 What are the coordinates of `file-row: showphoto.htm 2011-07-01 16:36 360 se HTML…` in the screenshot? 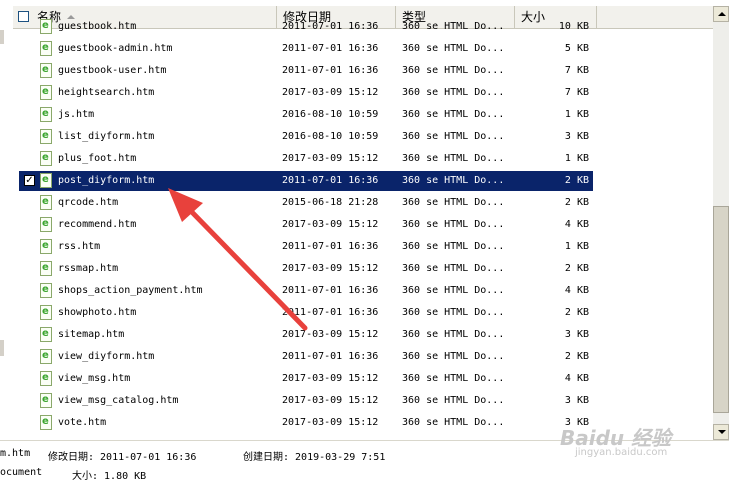 It's located at (363, 313).